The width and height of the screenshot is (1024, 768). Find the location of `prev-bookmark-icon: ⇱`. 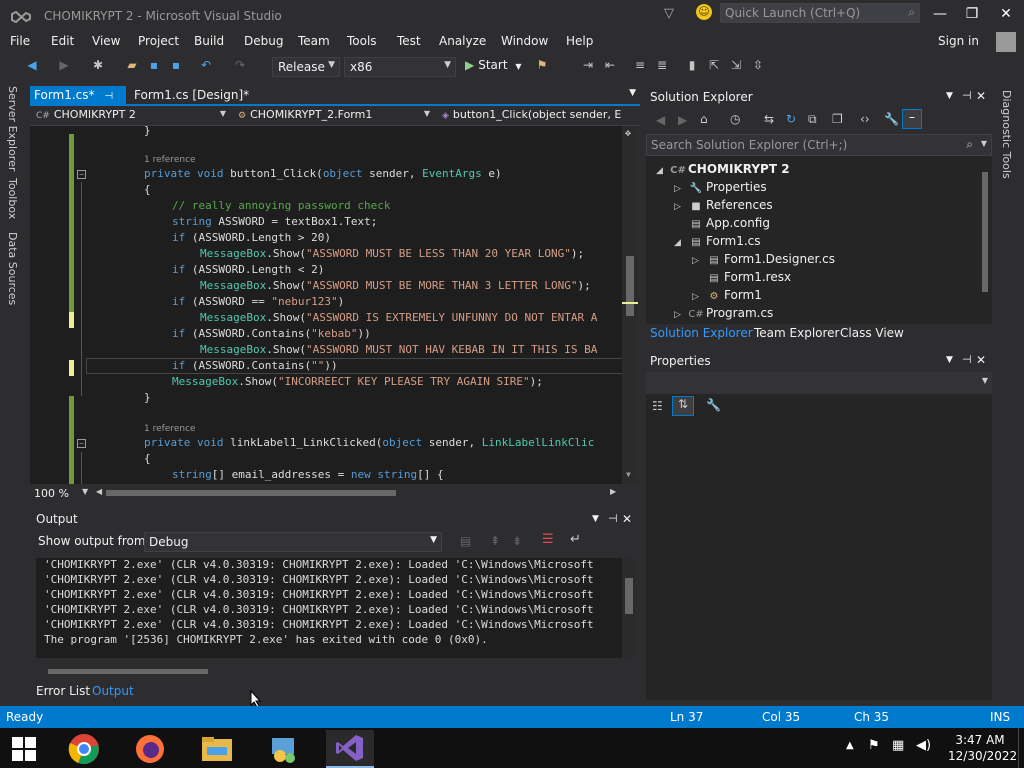

prev-bookmark-icon: ⇱ is located at coordinates (714, 66).